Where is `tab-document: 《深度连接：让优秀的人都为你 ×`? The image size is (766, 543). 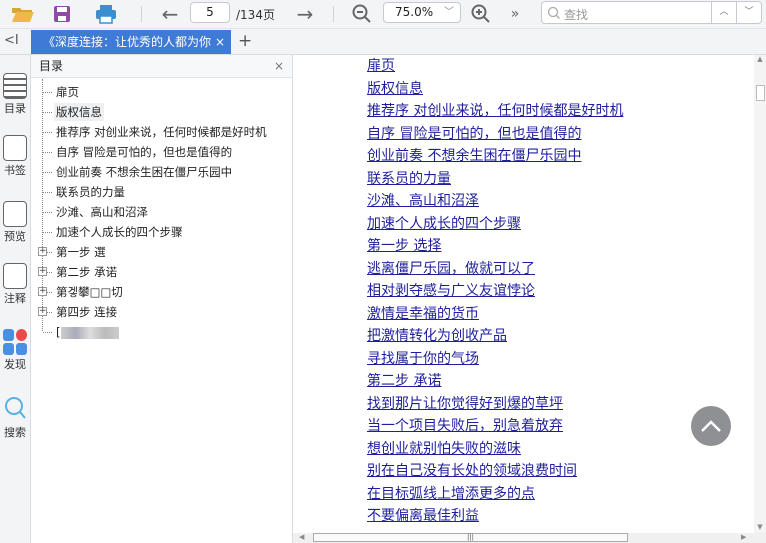
tab-document: 《深度连接：让优秀的人都为你 × is located at coordinates (131, 42).